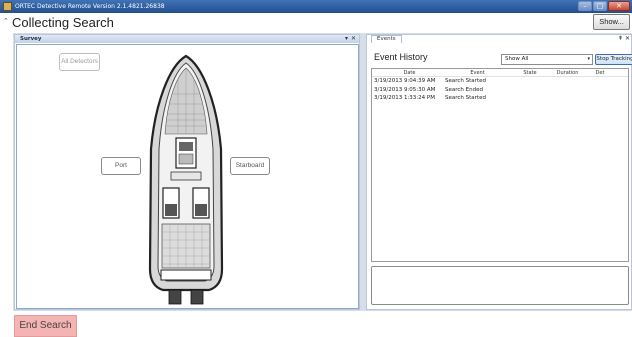 The image size is (632, 337). What do you see at coordinates (175, 297) in the screenshot?
I see `outboard-port` at bounding box center [175, 297].